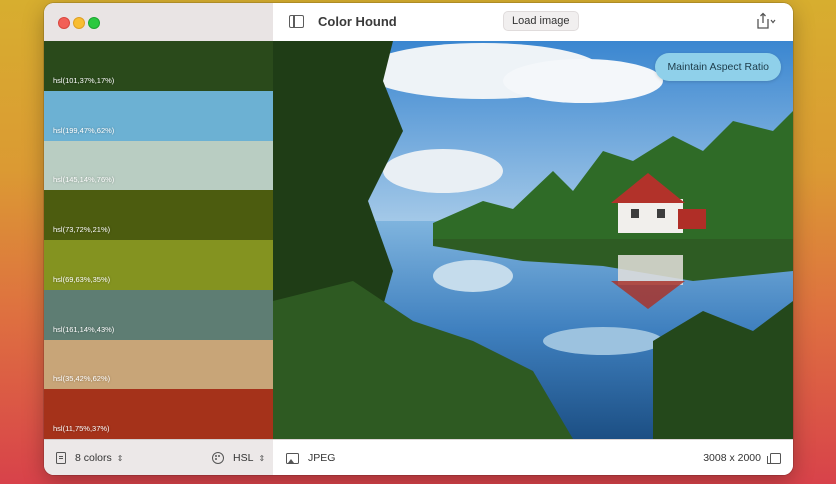 The image size is (836, 484). I want to click on swatch-label: hsl(11,75%,37%), so click(81, 428).